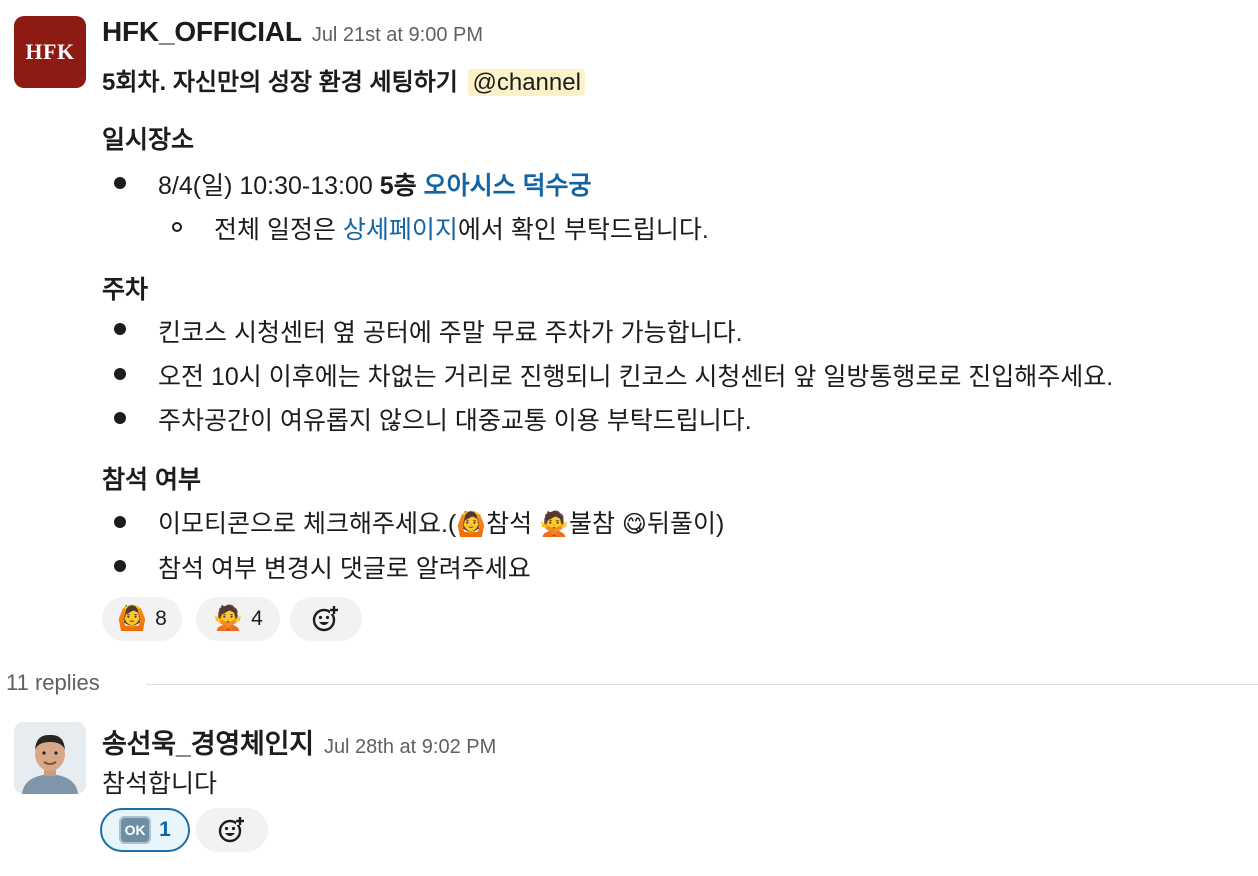  Describe the element at coordinates (307, 524) in the screenshot. I see `emoji-instruction-text: 이모티콘으로 체크해주세요.(` at that location.